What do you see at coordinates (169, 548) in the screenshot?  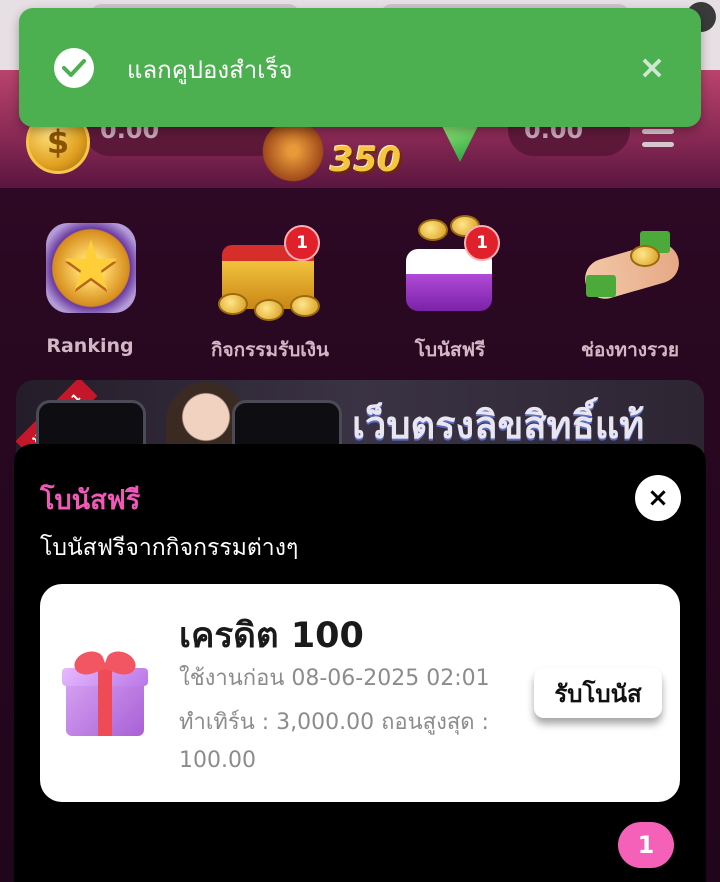 I see `panel-subtitle: โบนัสฟรีจากกิจกรรมต่างๆ` at bounding box center [169, 548].